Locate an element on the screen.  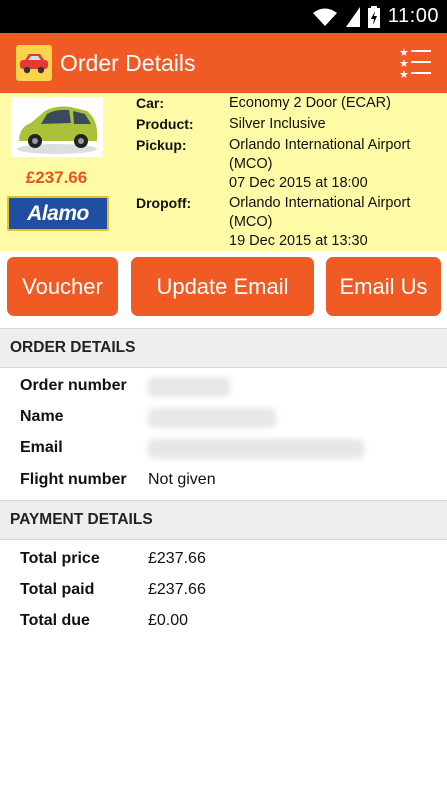
dropoff-datetime: 19 Dec 2015 at 13:30 is located at coordinates (298, 241).